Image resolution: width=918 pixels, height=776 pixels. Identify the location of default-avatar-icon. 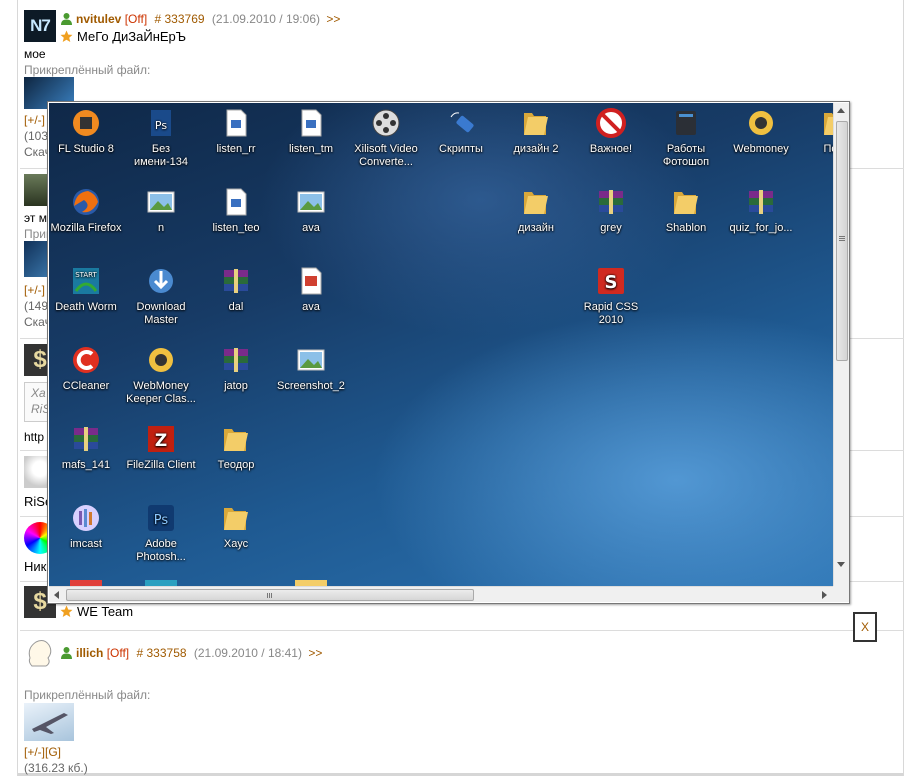
(40, 652).